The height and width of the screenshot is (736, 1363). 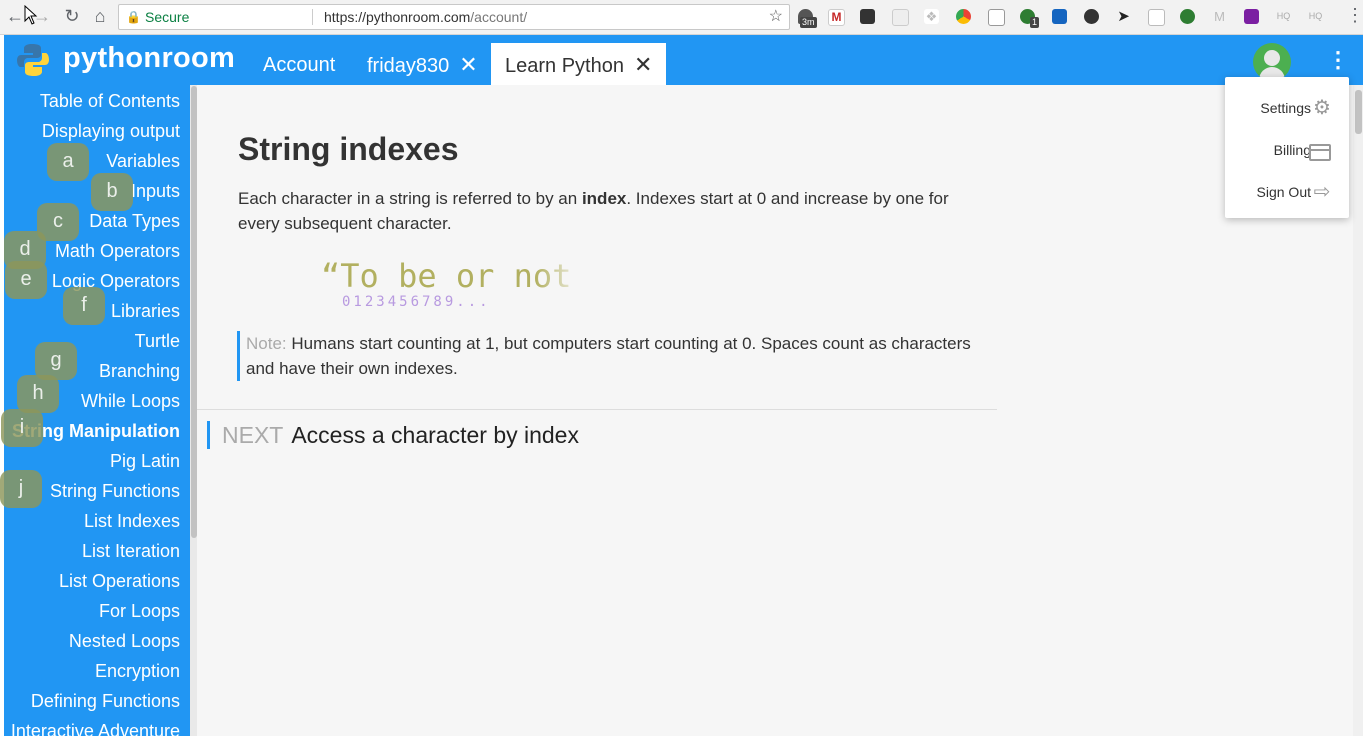 I want to click on dropdown-item-sign-out: Sign Out ⇨, so click(x=1287, y=192).